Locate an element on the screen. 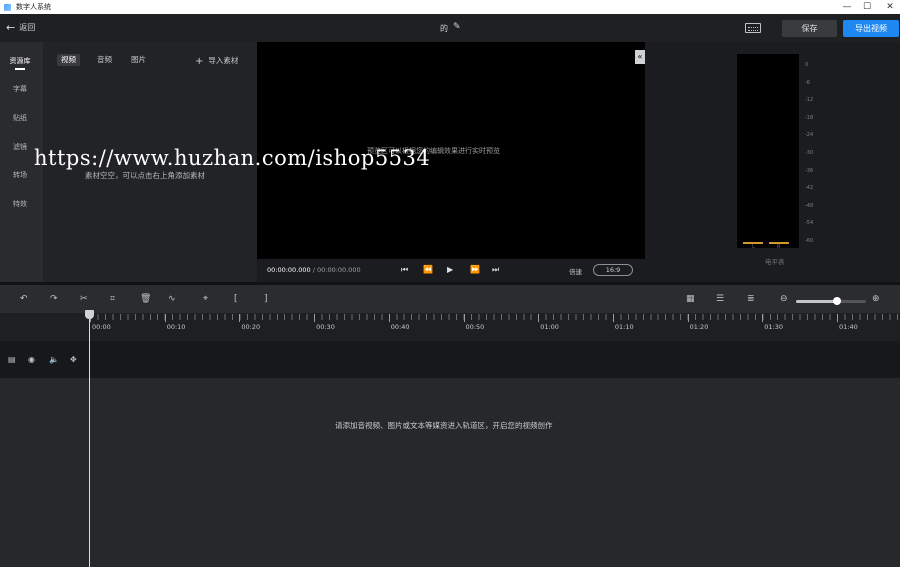  maximize-button: ☐ is located at coordinates (867, 7).